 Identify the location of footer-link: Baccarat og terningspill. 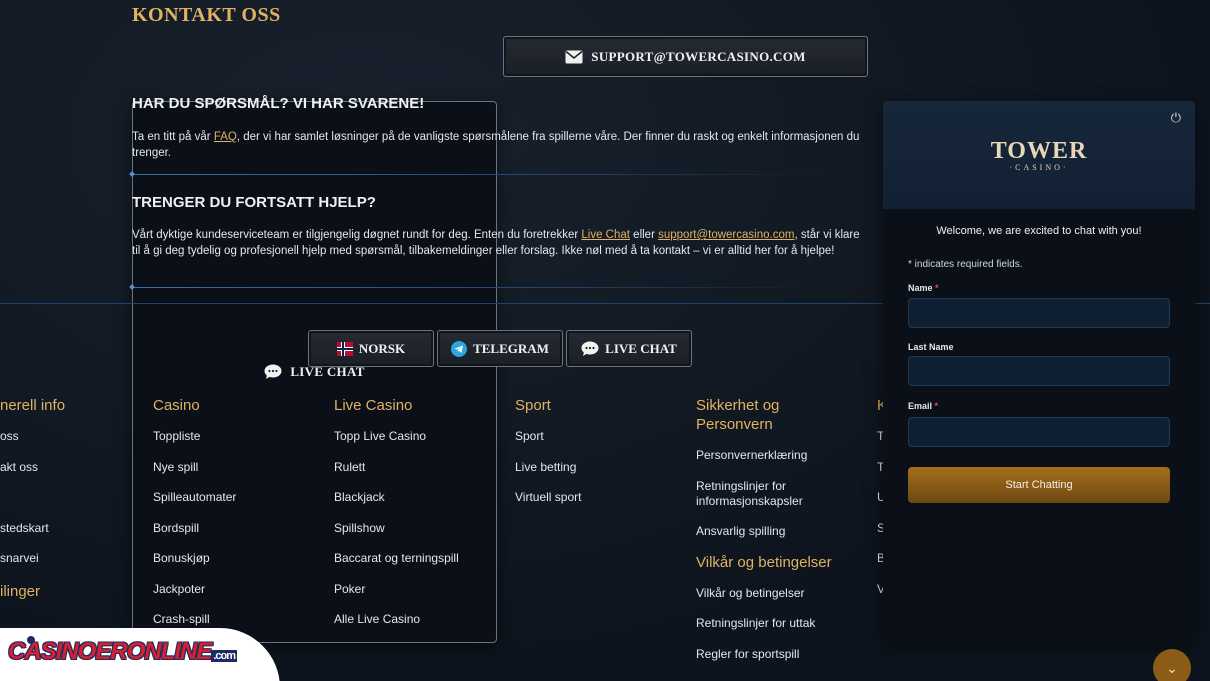
(419, 558).